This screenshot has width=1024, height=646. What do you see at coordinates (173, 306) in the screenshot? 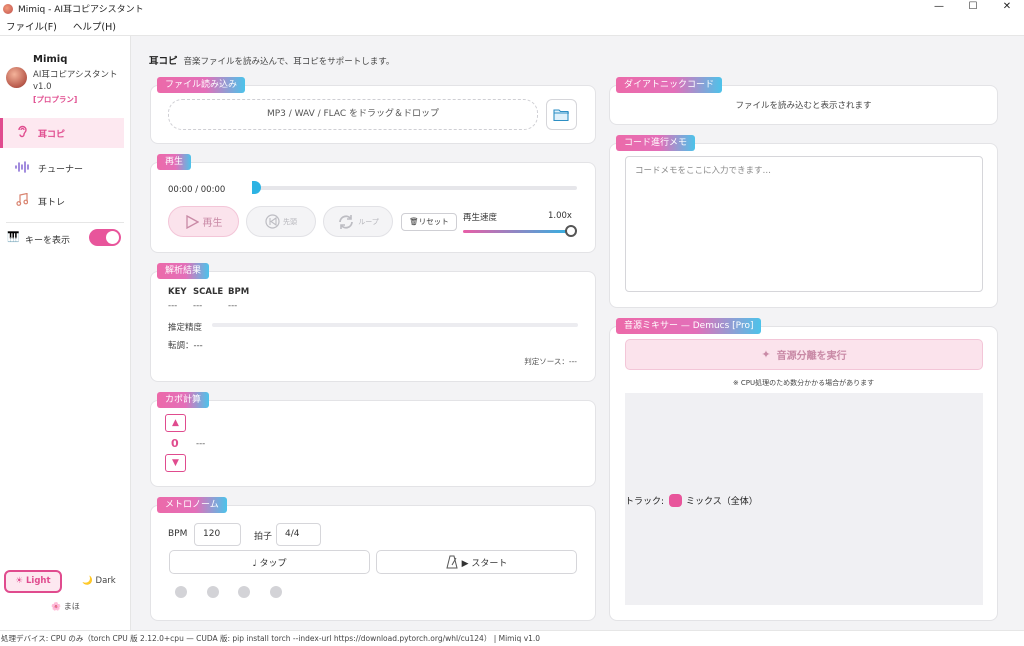
I see `key-value: ---` at bounding box center [173, 306].